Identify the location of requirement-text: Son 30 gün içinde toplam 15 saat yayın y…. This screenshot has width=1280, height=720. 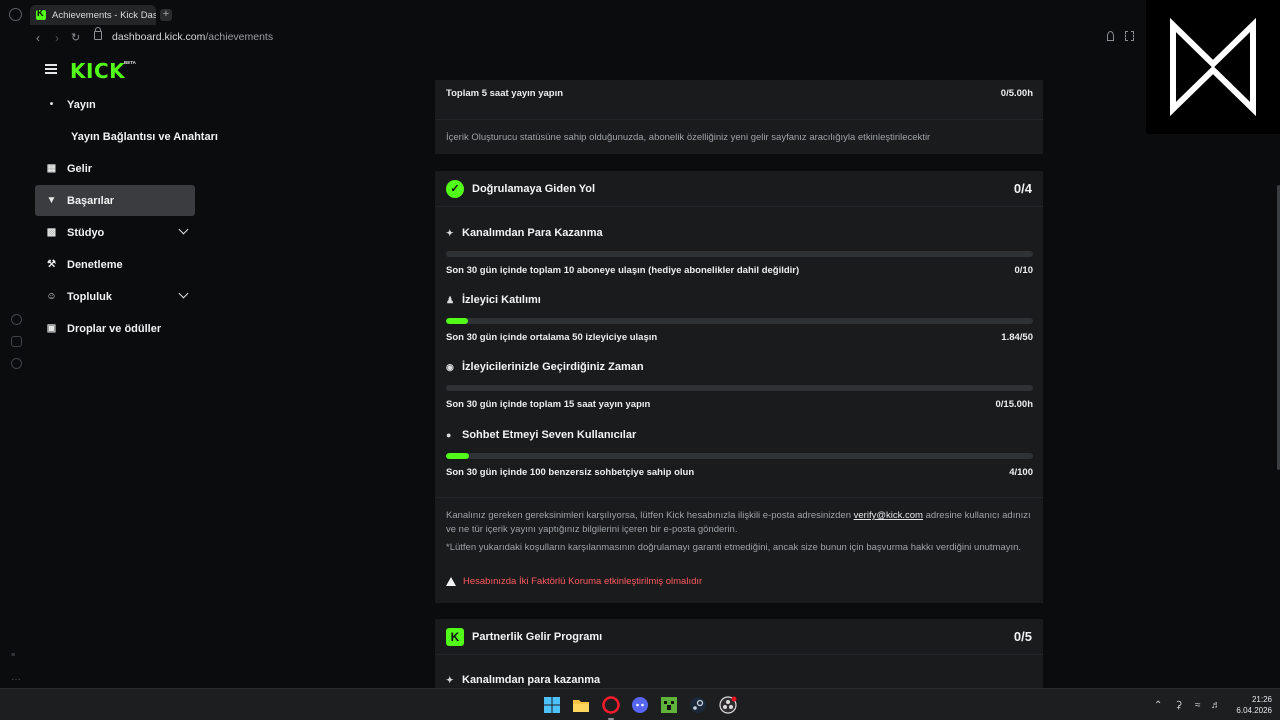
(548, 404).